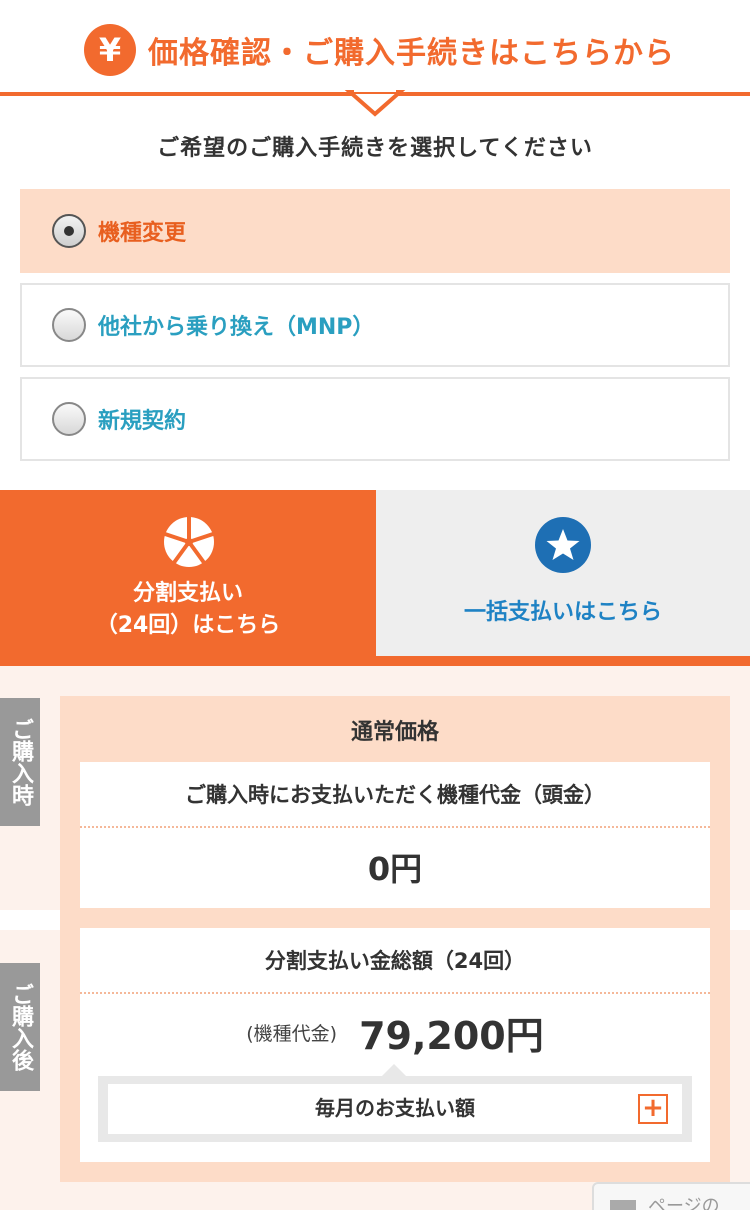  What do you see at coordinates (411, 53) in the screenshot?
I see `header-title: 価格確認・ご購入手続きはこちらから` at bounding box center [411, 53].